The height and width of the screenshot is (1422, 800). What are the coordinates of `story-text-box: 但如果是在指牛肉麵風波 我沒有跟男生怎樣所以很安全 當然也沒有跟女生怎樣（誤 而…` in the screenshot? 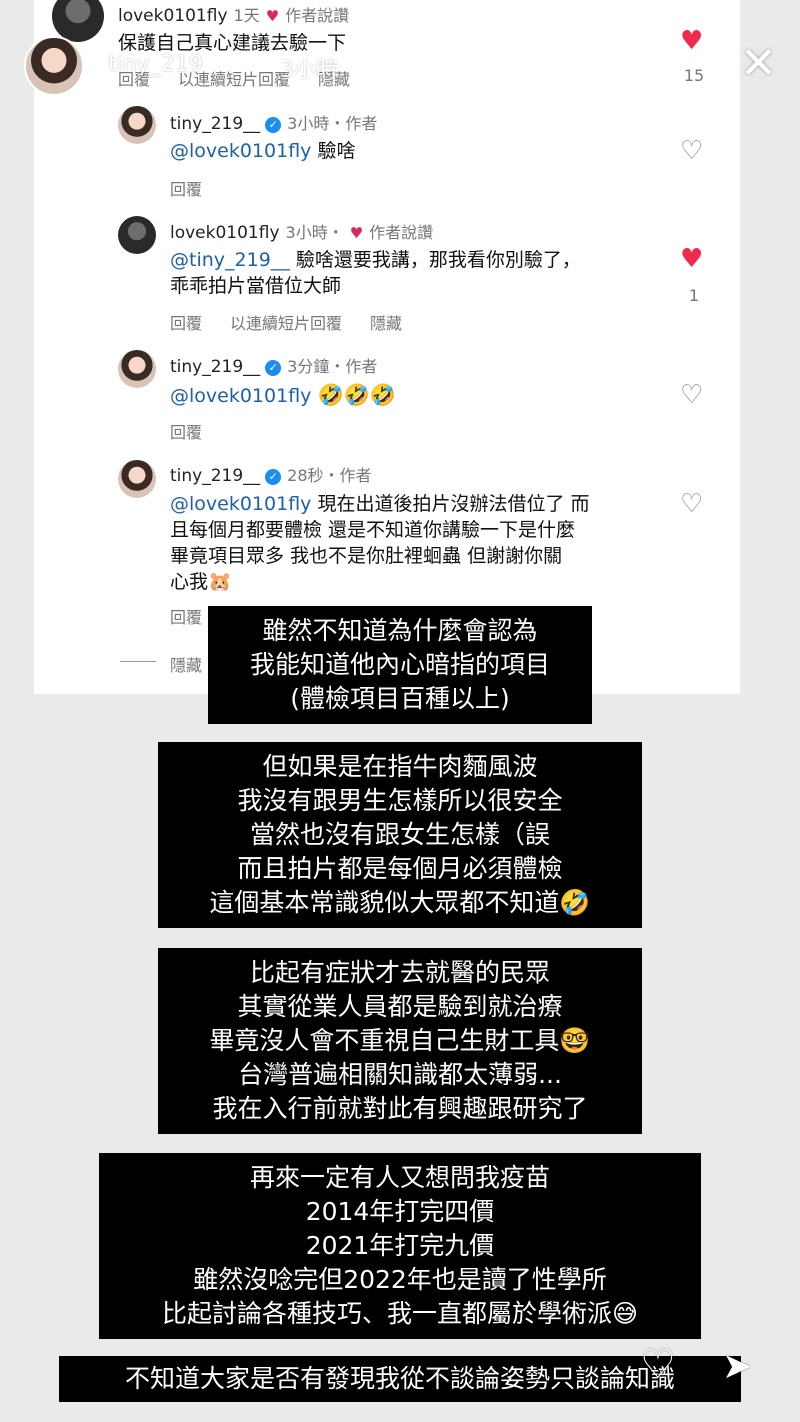 It's located at (400, 835).